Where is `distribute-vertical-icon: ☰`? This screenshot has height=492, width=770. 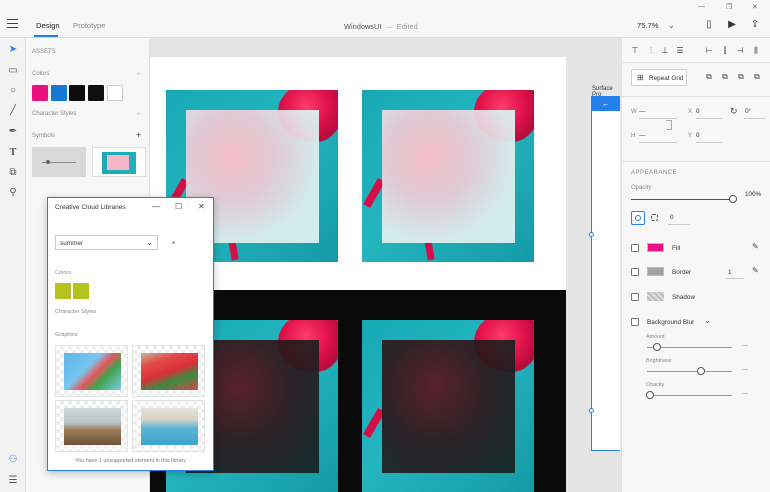
distribute-vertical-icon: ☰ is located at coordinates (680, 51).